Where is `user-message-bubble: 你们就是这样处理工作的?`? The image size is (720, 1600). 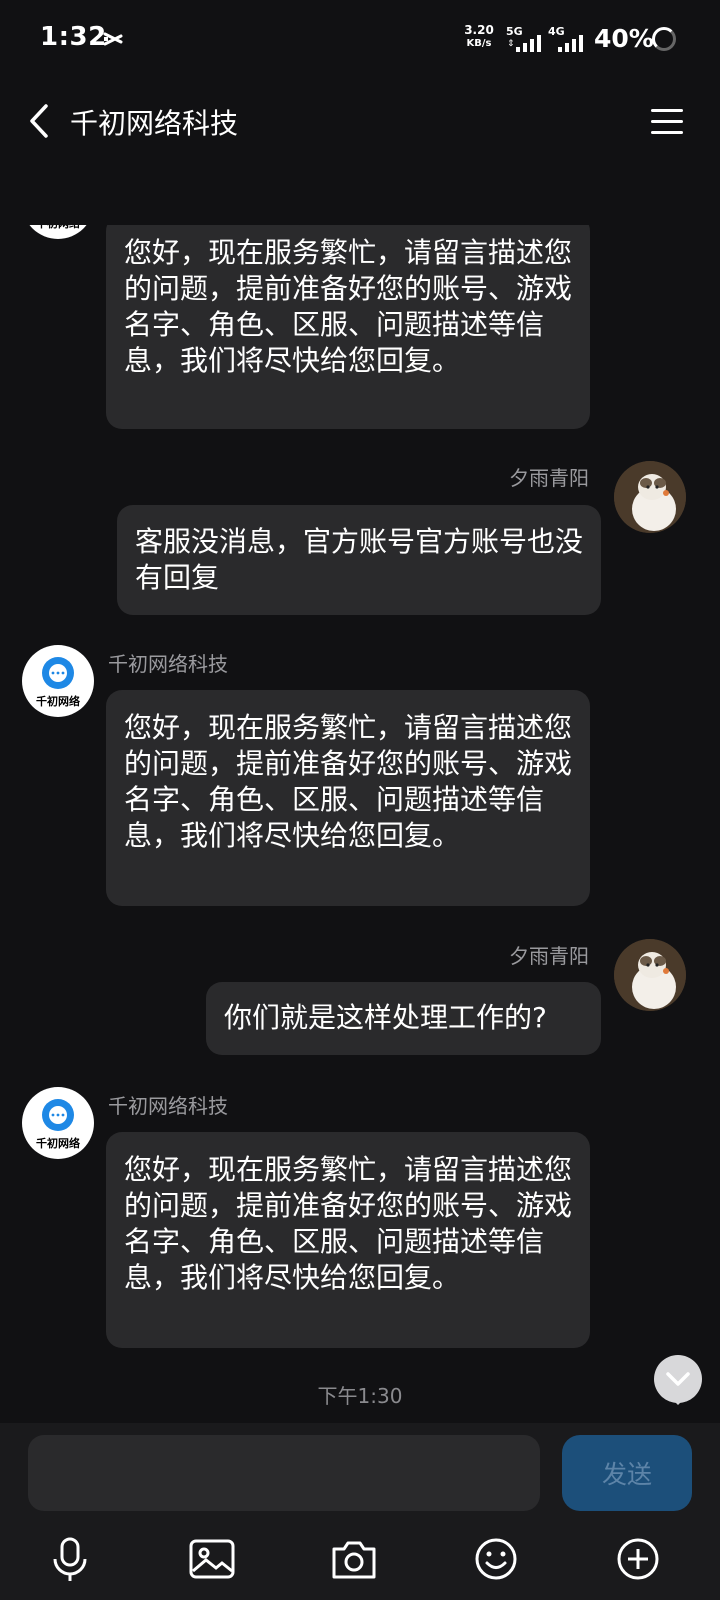
user-message-bubble: 你们就是这样处理工作的? is located at coordinates (403, 1018).